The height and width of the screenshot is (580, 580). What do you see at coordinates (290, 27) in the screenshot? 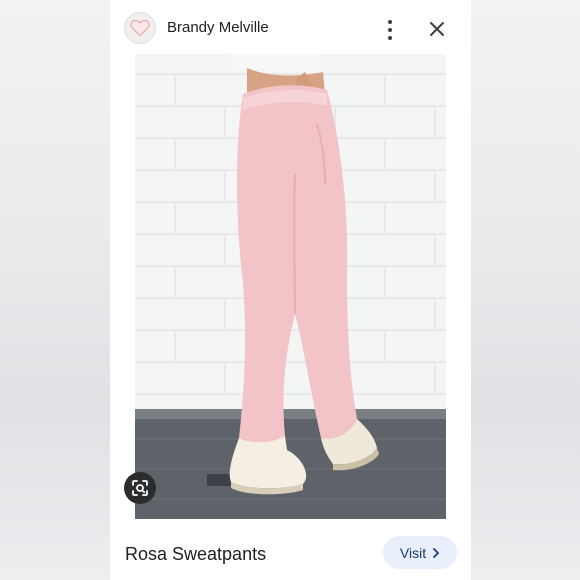
I see `preview-header: Brandy Melville` at bounding box center [290, 27].